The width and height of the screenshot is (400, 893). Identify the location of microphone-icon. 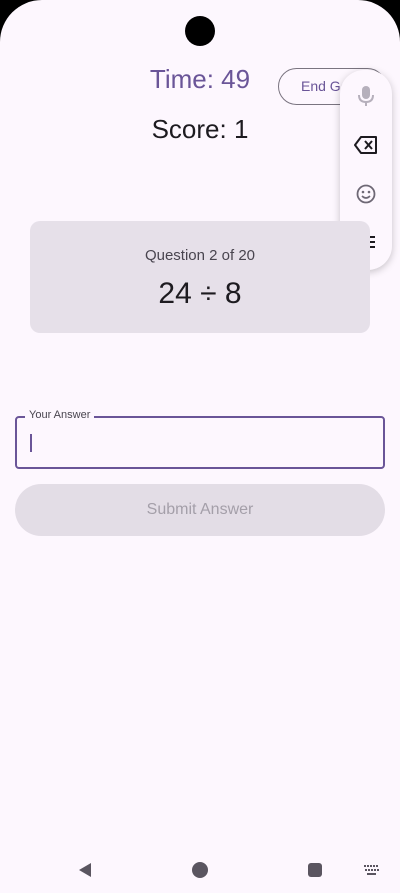
(366, 96).